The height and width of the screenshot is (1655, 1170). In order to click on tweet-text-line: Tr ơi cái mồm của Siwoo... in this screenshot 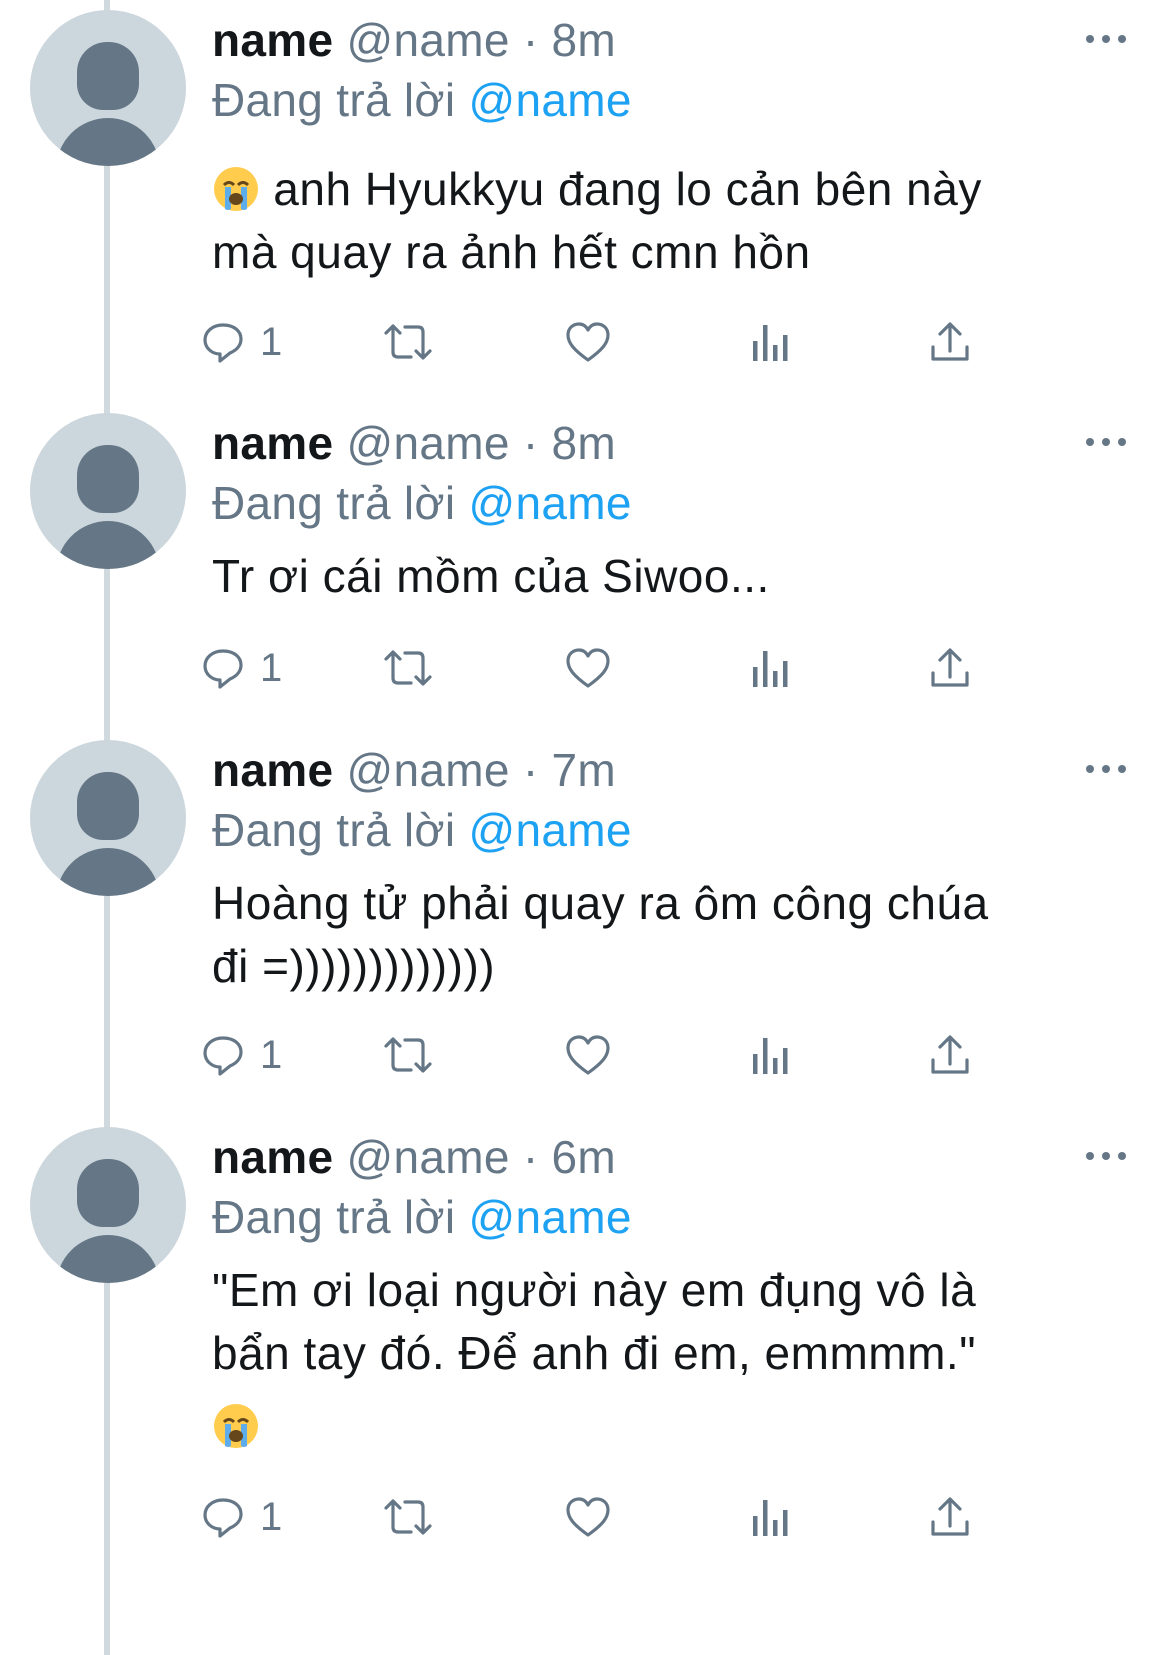, I will do `click(491, 576)`.